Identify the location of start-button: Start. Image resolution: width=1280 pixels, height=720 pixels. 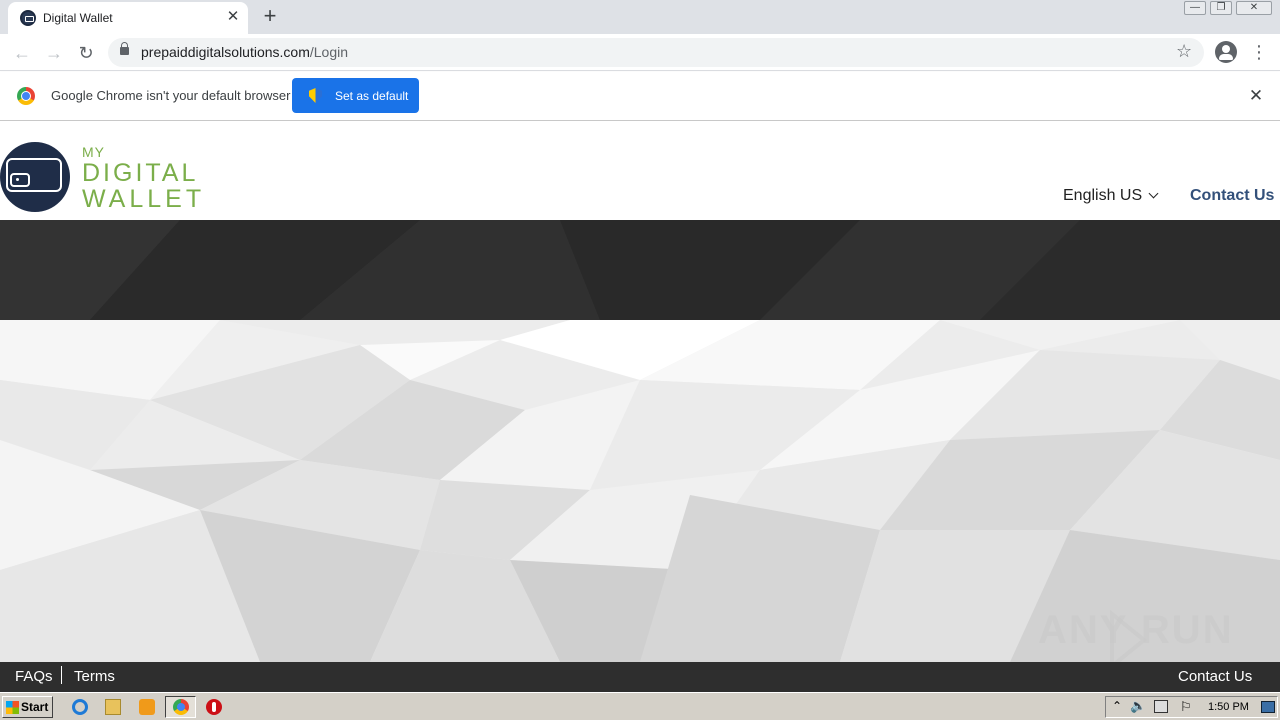
(27, 707).